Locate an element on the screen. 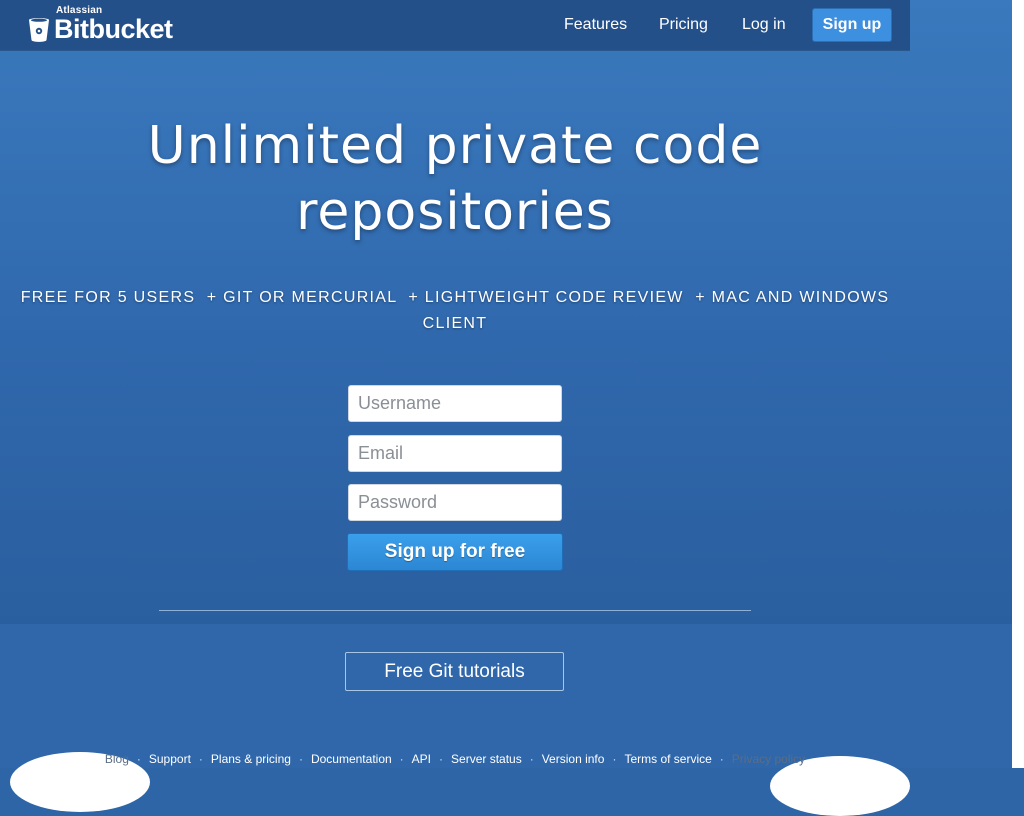  footer-link-api: API is located at coordinates (421, 759).